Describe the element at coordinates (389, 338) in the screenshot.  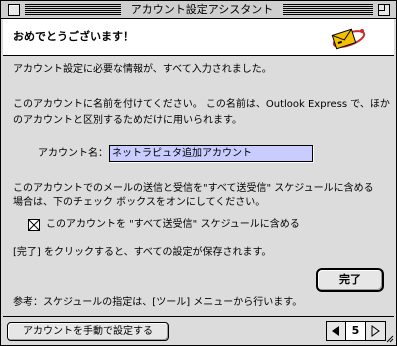
I see `resize-grip-icon` at that location.